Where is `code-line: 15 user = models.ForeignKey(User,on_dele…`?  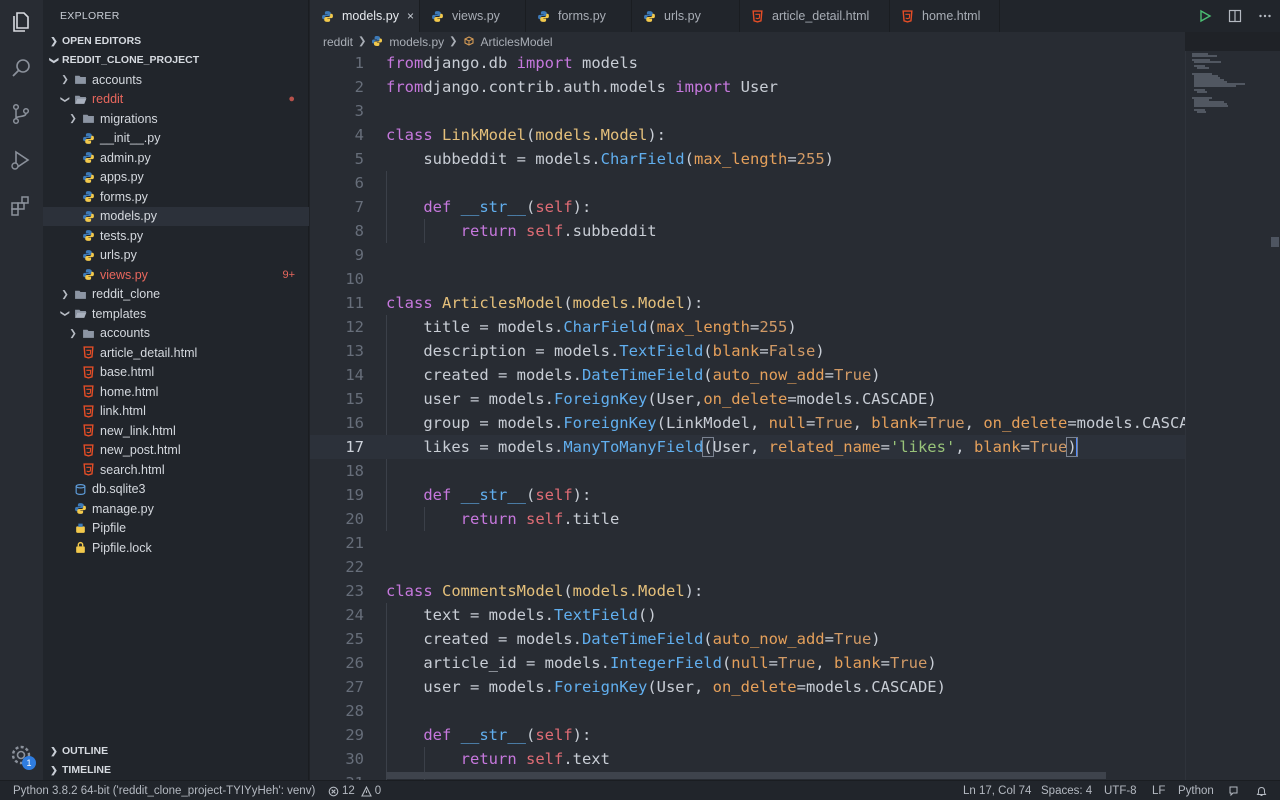
code-line: 15 user = models.ForeignKey(User,on_dele… is located at coordinates (747, 399).